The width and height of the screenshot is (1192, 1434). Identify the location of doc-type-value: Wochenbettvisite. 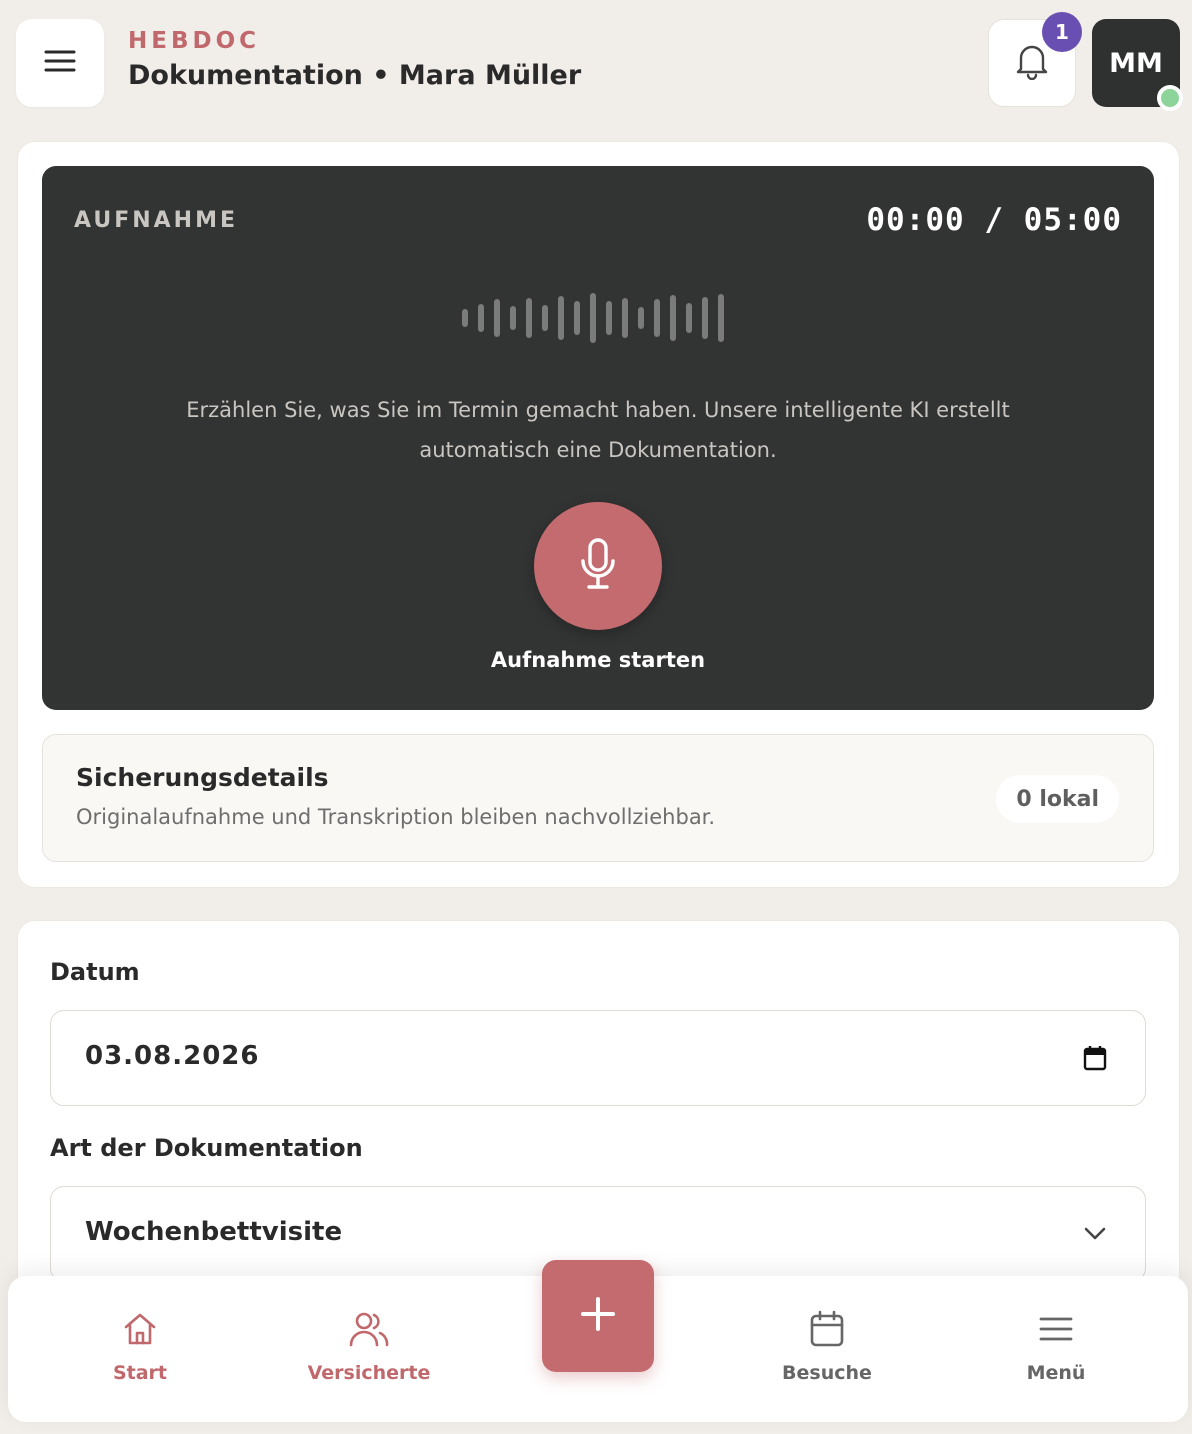
(214, 1232).